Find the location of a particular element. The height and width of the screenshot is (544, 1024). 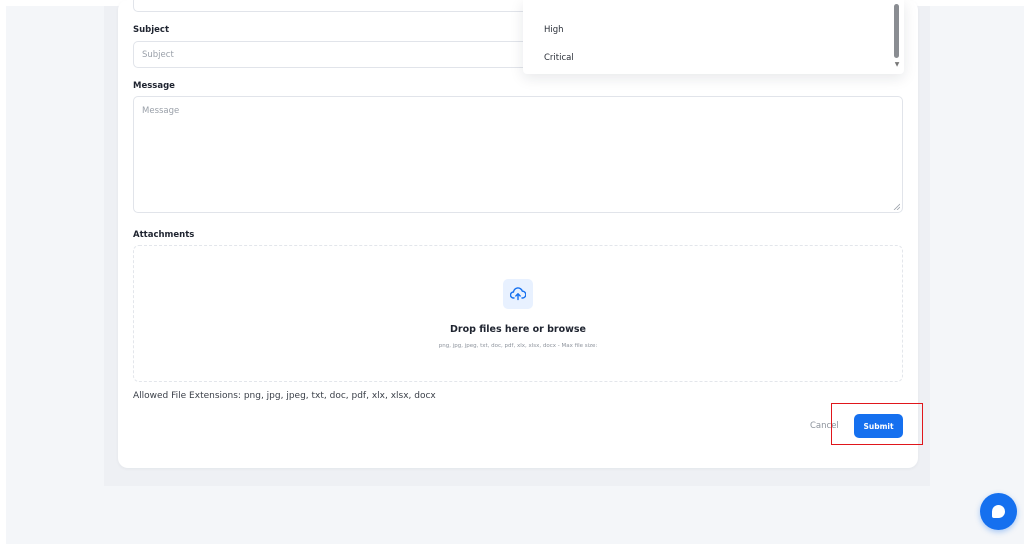

subject-label: Subject is located at coordinates (151, 30).